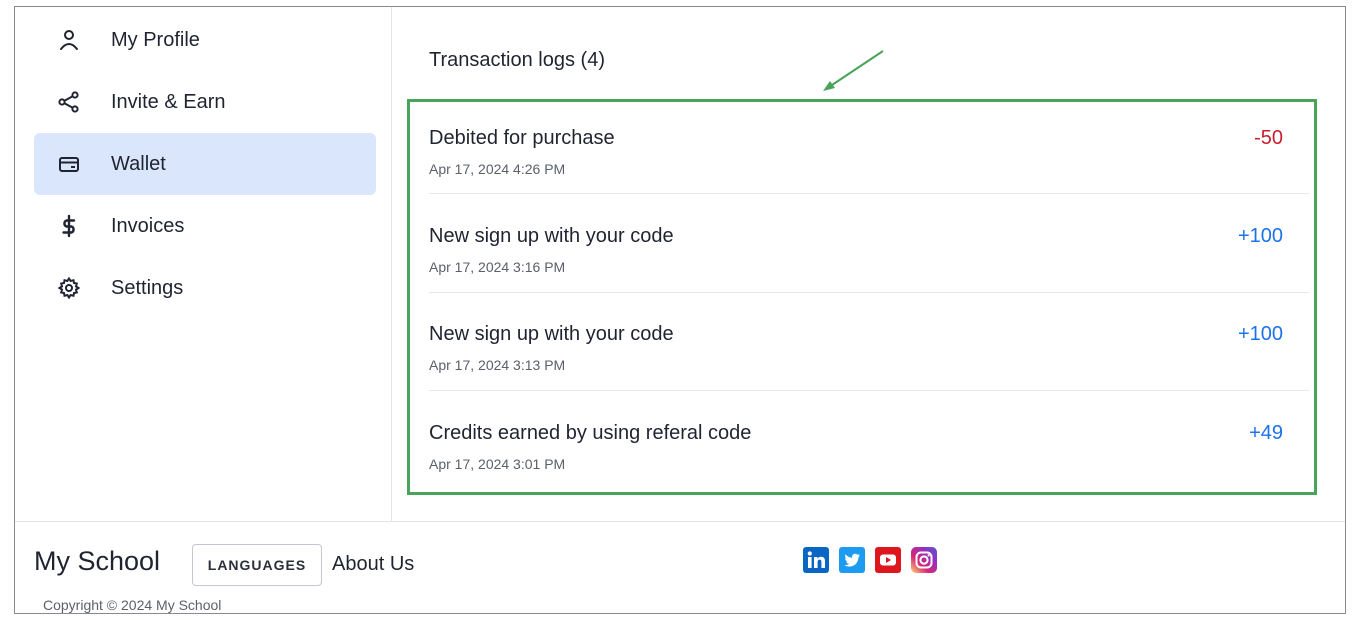  Describe the element at coordinates (373, 564) in the screenshot. I see `about-us-link: About Us` at that location.